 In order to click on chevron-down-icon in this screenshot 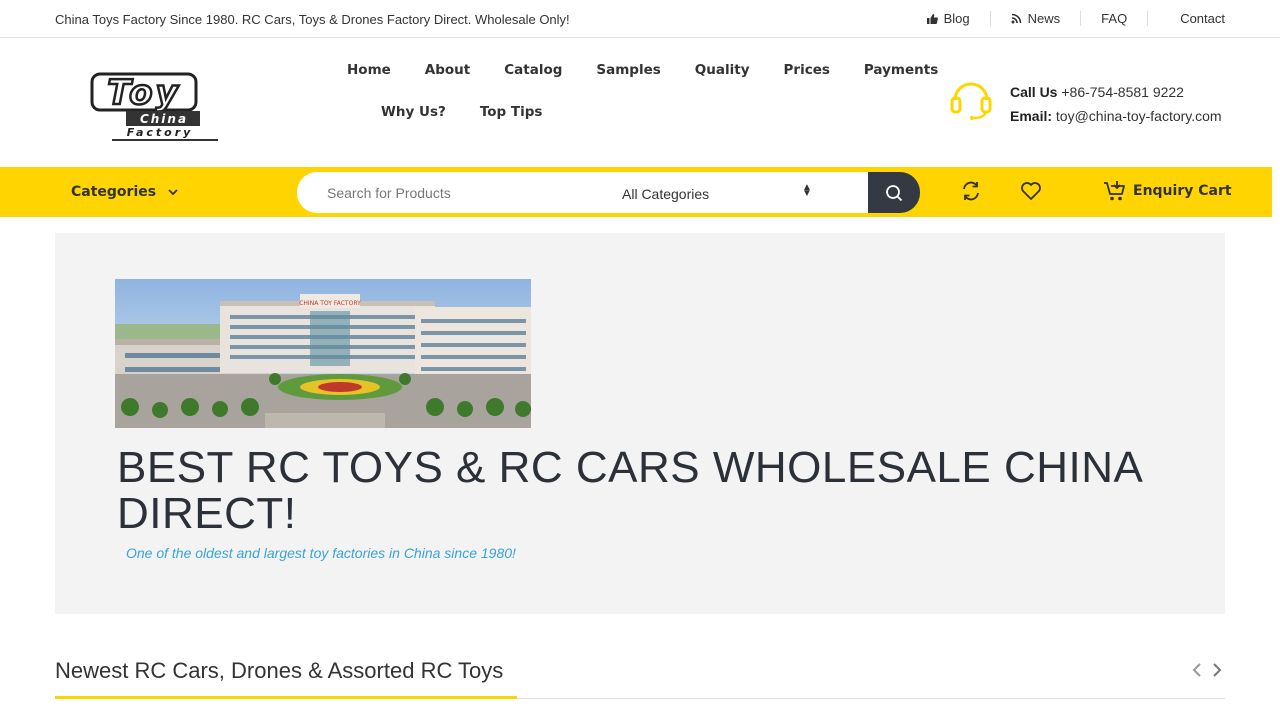, I will do `click(173, 191)`.